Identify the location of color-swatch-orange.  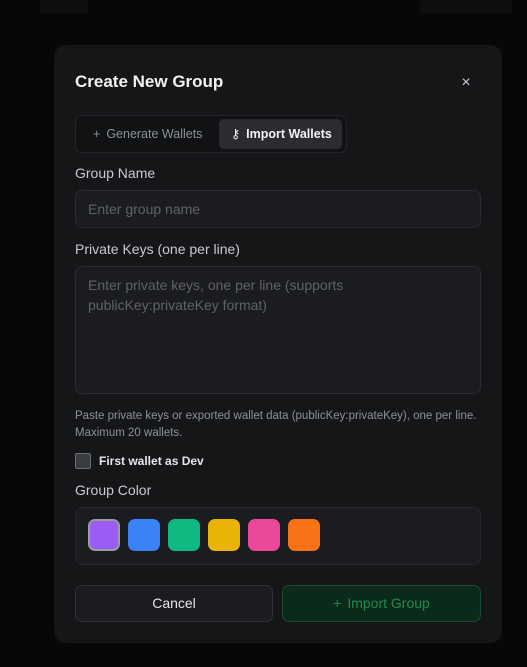
(304, 535).